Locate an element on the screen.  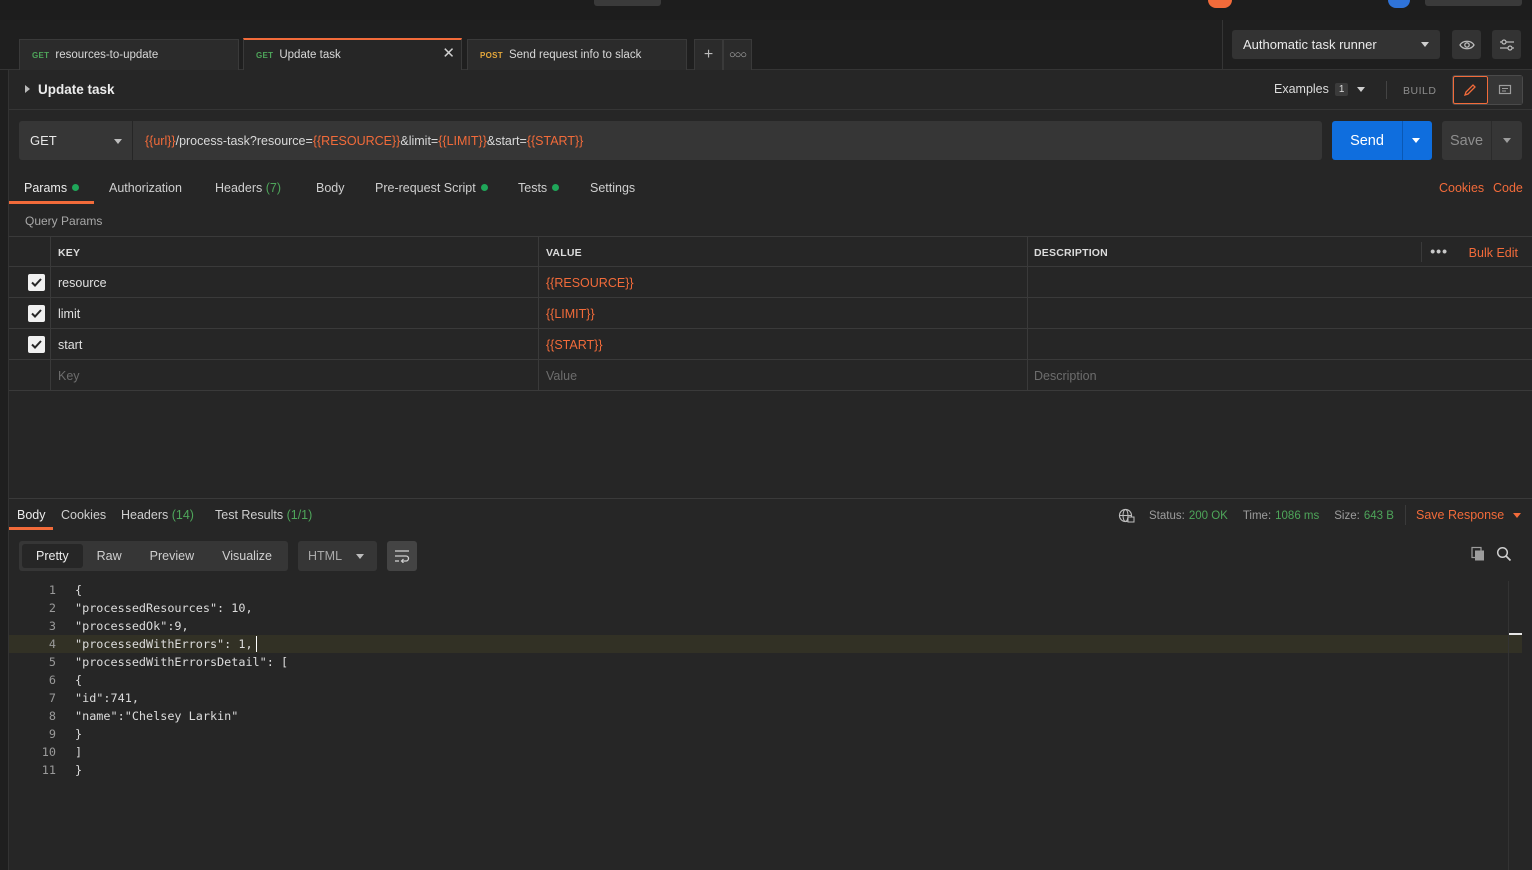
environment-select: Authomatic task runner is located at coordinates (1336, 44).